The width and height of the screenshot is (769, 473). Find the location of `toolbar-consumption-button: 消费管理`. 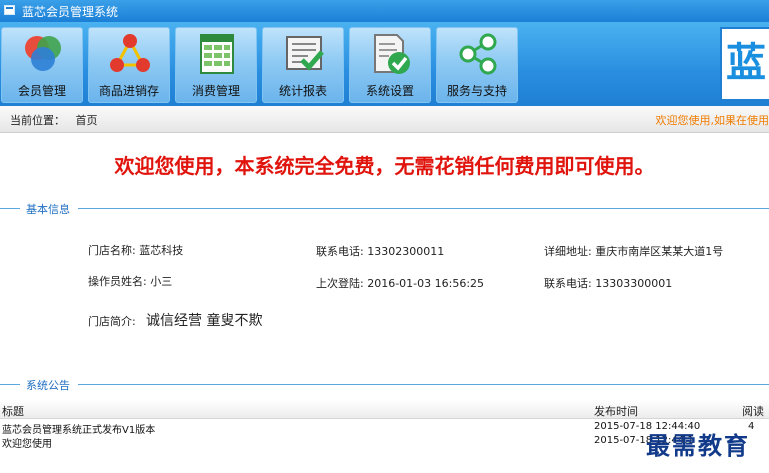

toolbar-consumption-button: 消费管理 is located at coordinates (216, 65).